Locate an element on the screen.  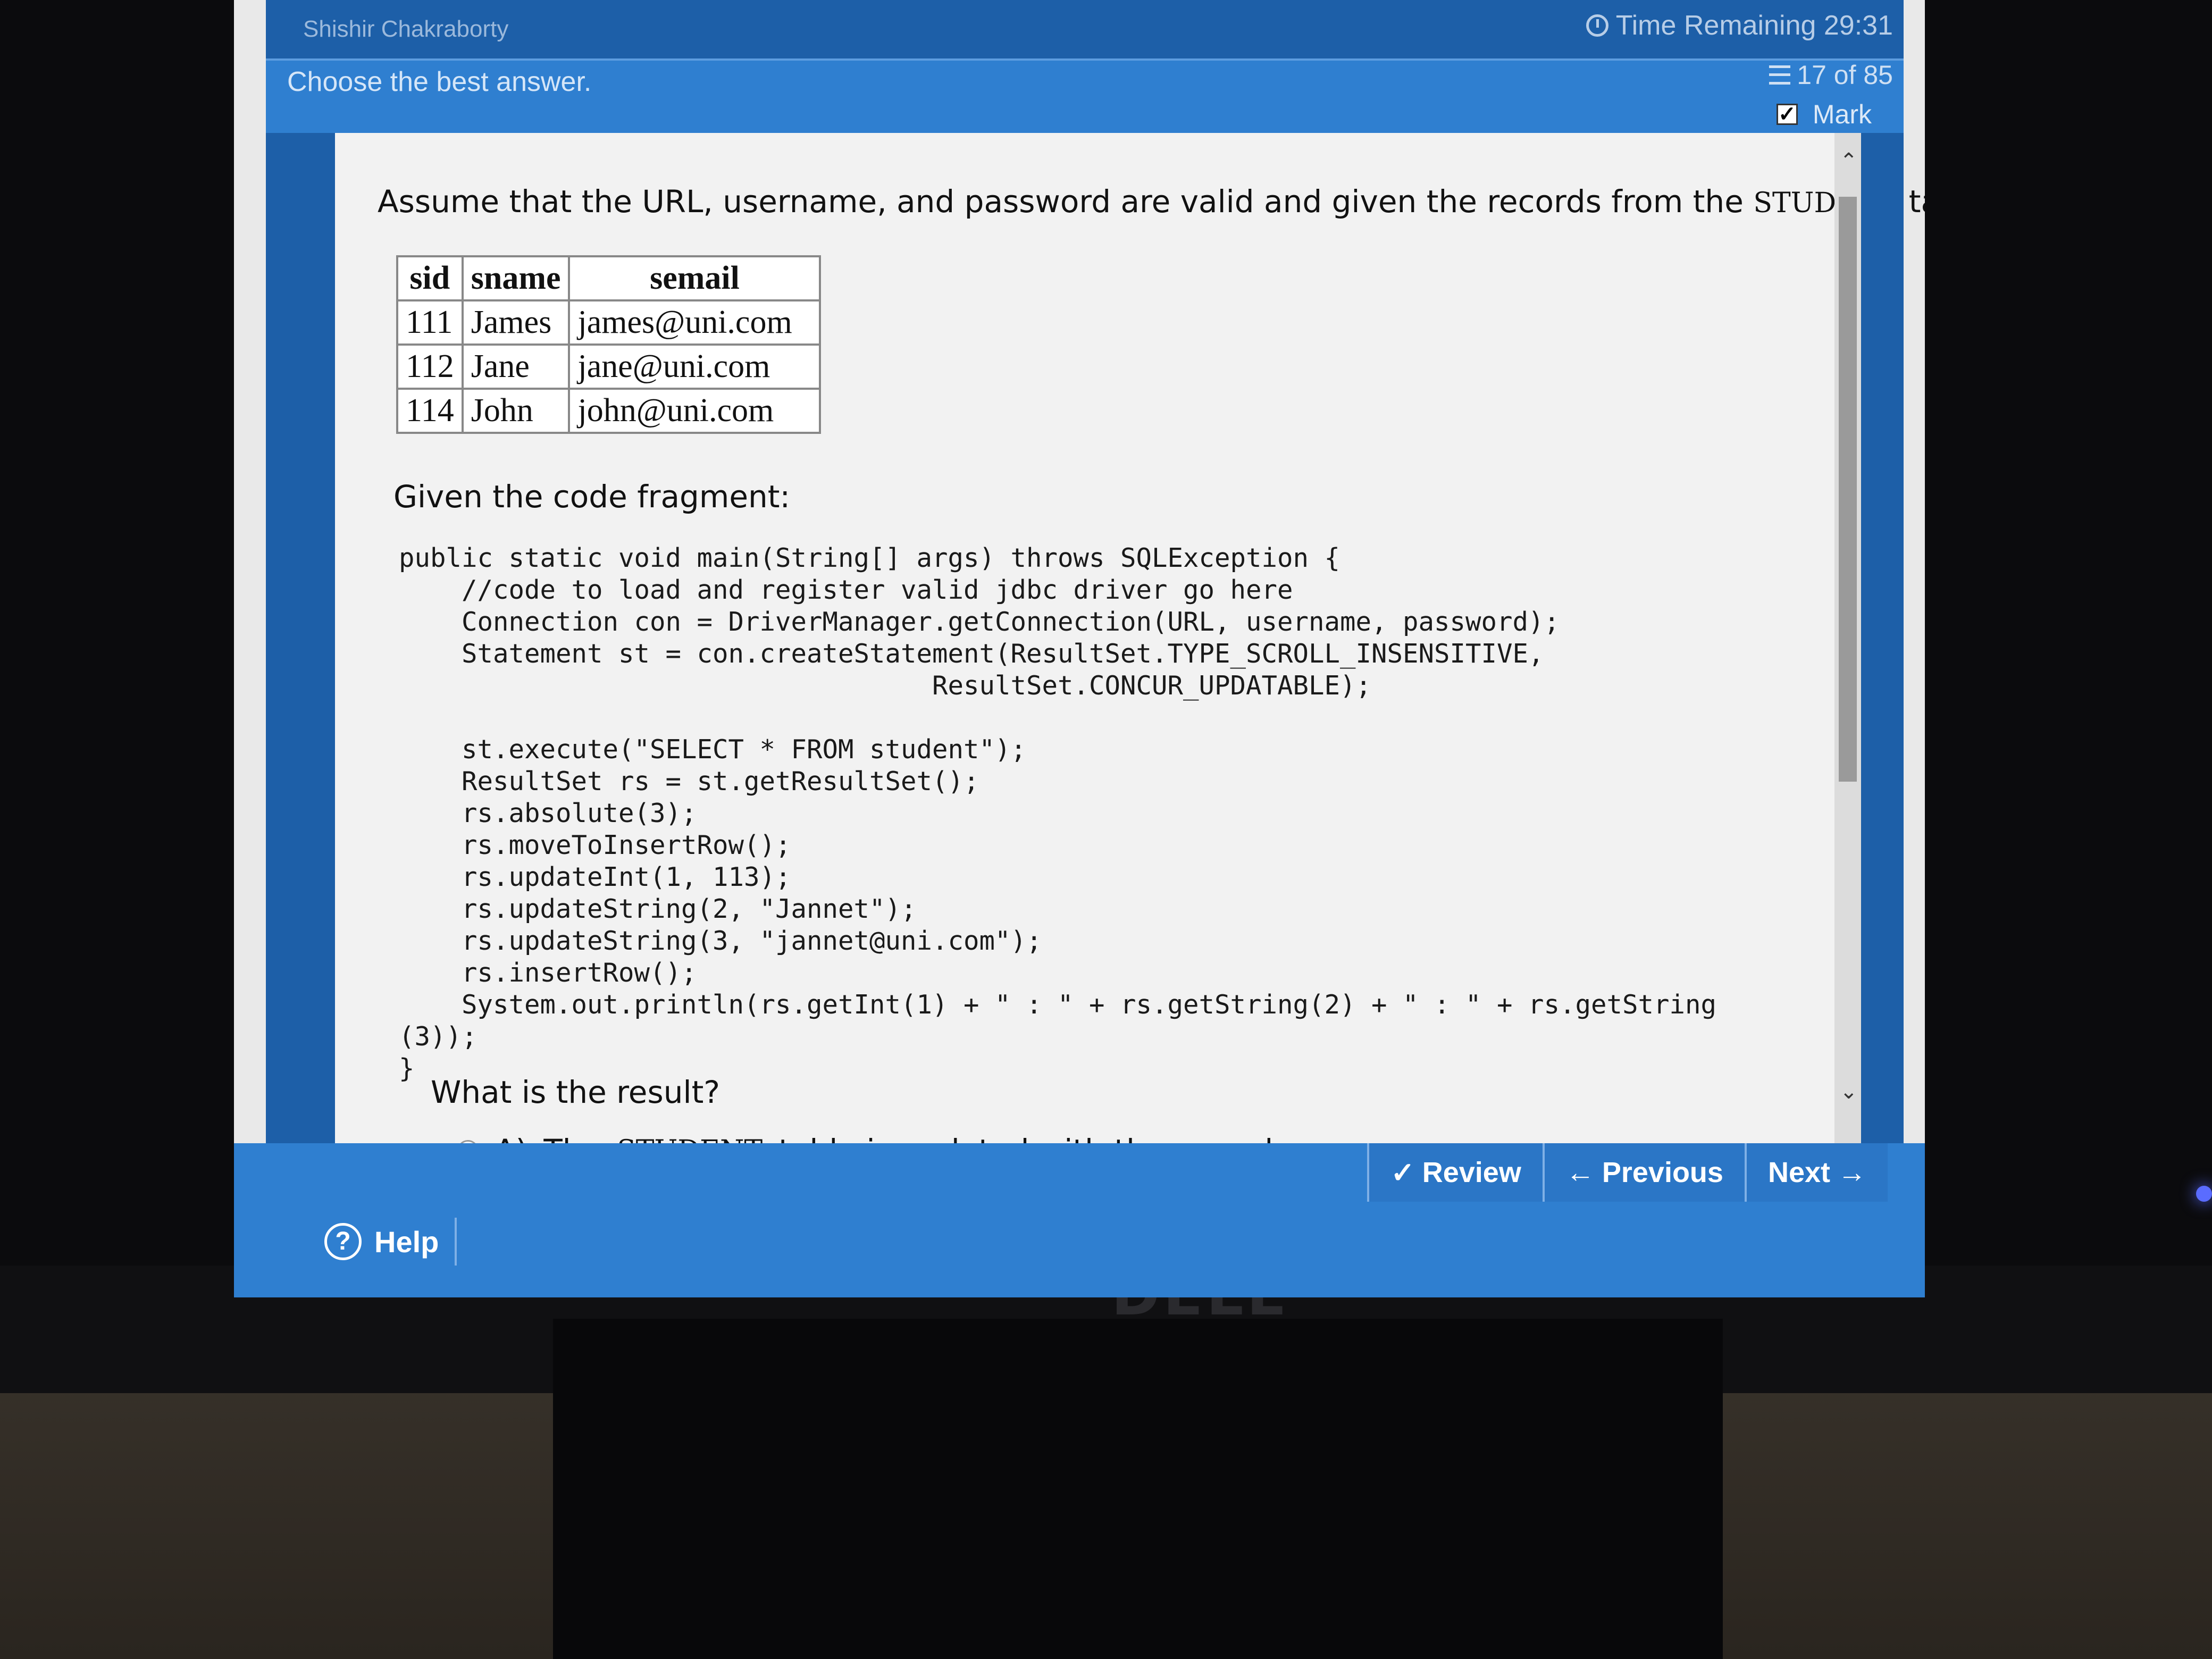
table-row: 111 James james@uni.com is located at coordinates (609, 322).